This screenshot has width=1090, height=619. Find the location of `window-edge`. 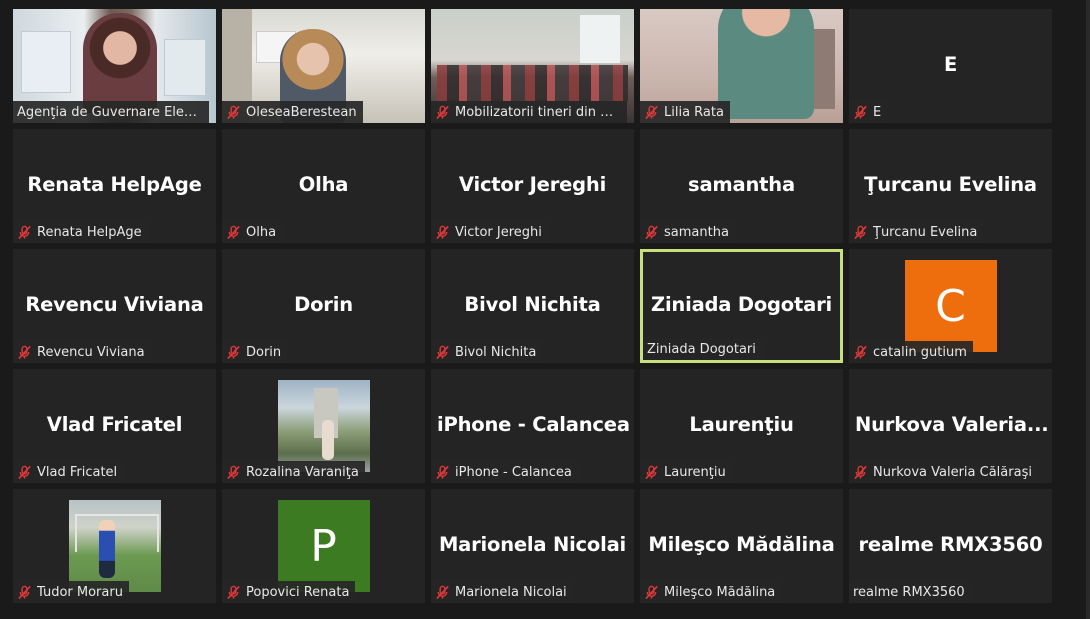

window-edge is located at coordinates (1088, 309).